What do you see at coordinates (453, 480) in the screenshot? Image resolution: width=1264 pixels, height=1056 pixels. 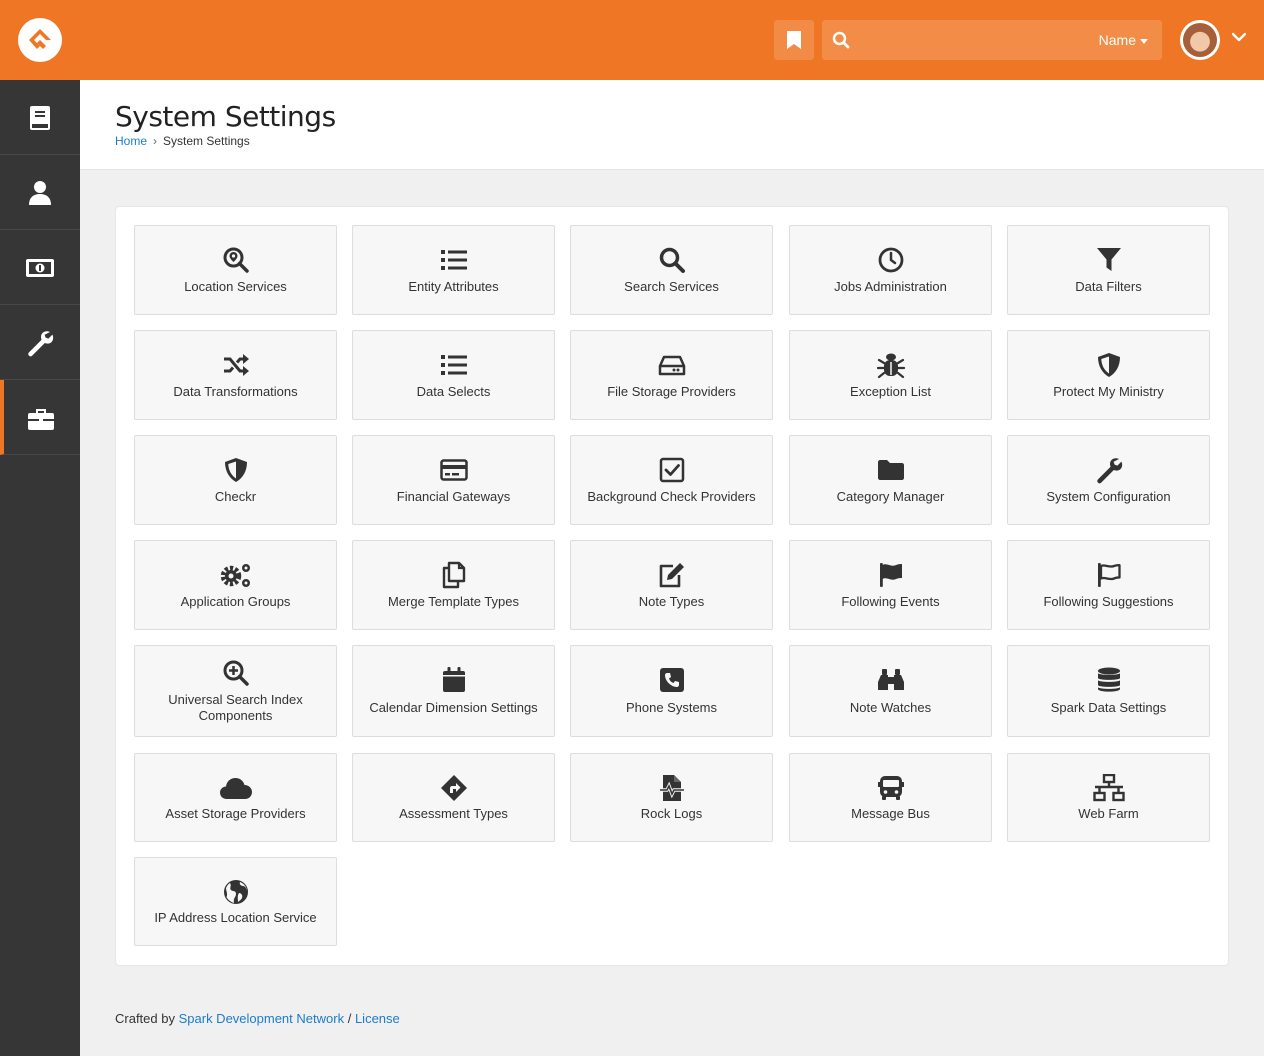 I see `tile-financial-gateways: Financial Gateways` at bounding box center [453, 480].